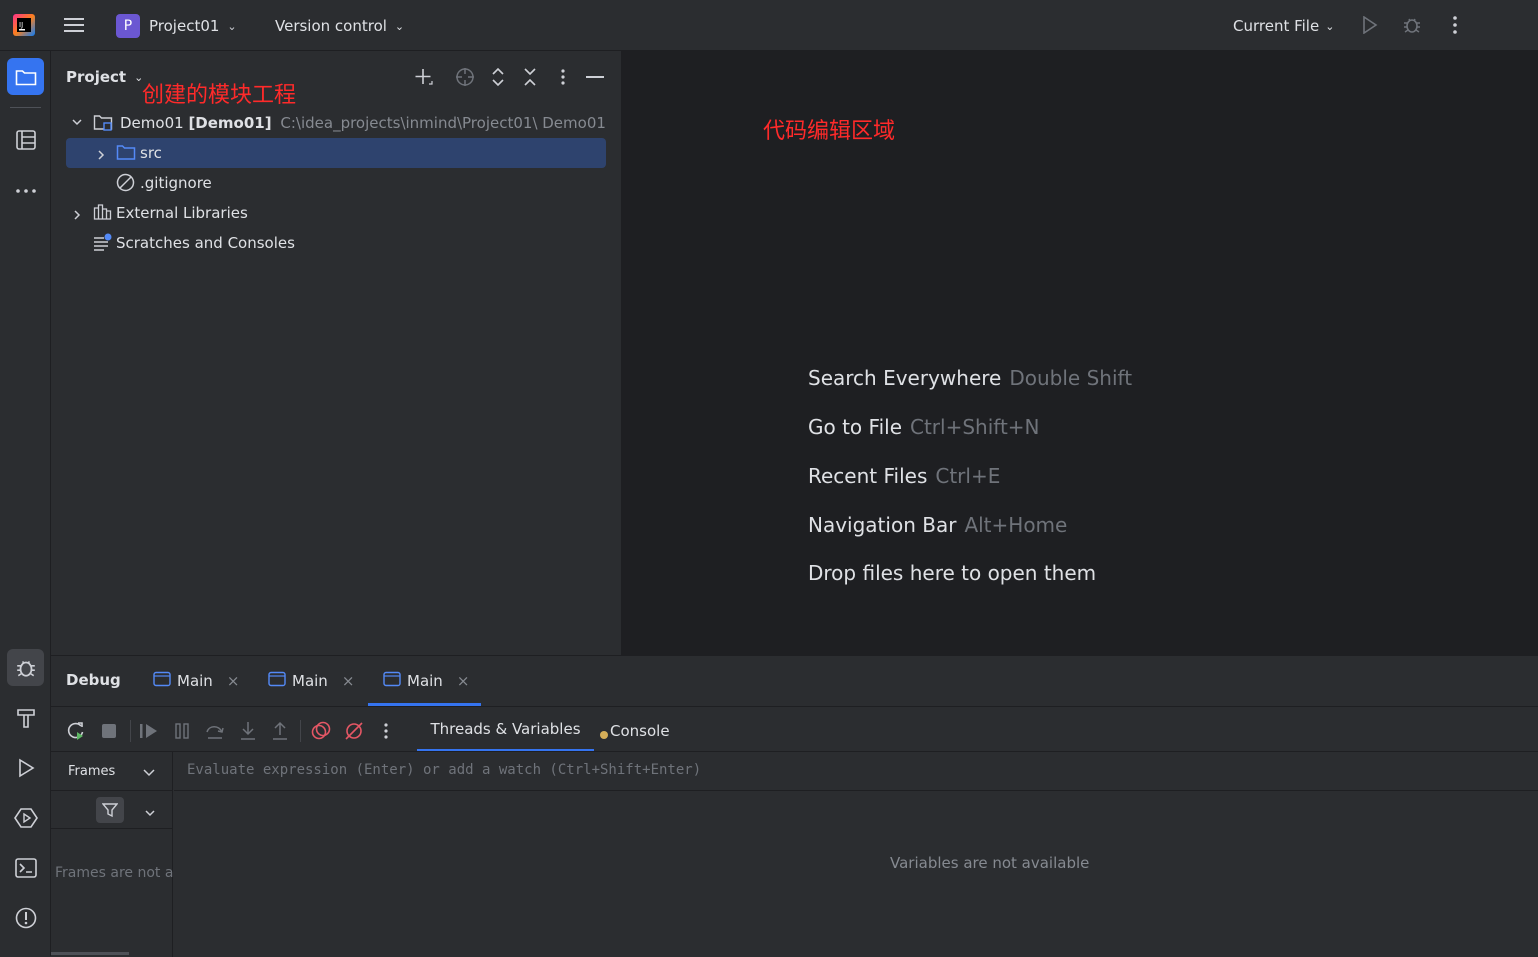  I want to click on project-switcher: P Project01 ⌄, so click(176, 26).